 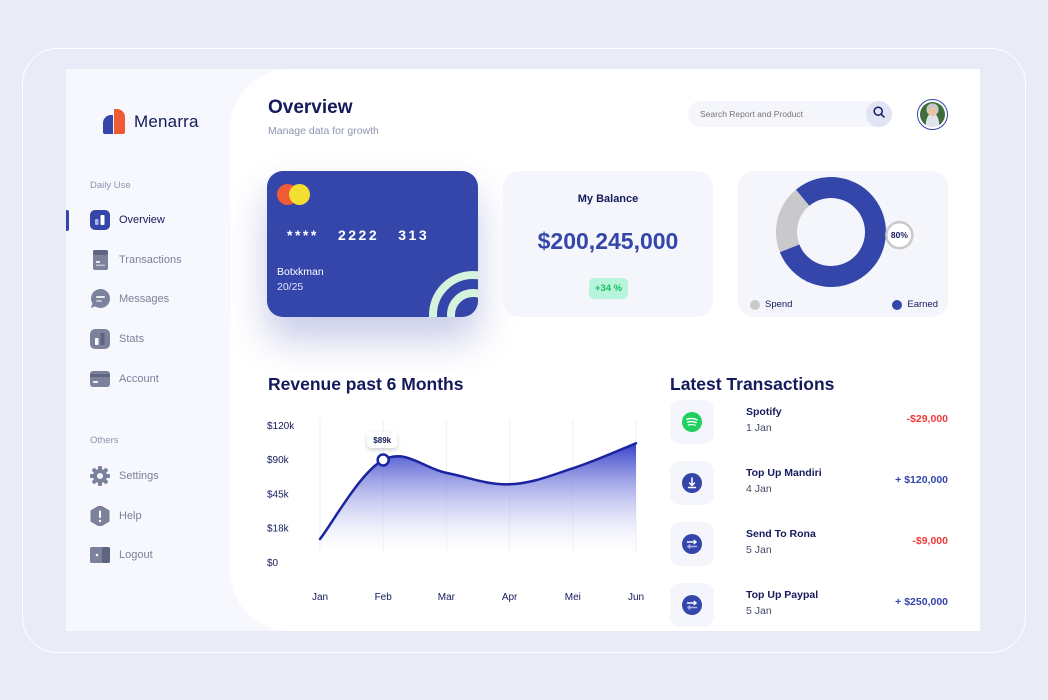 What do you see at coordinates (820, 484) in the screenshot?
I see `transaction-row: Top Up Mandiri 4 Jan + $120,000` at bounding box center [820, 484].